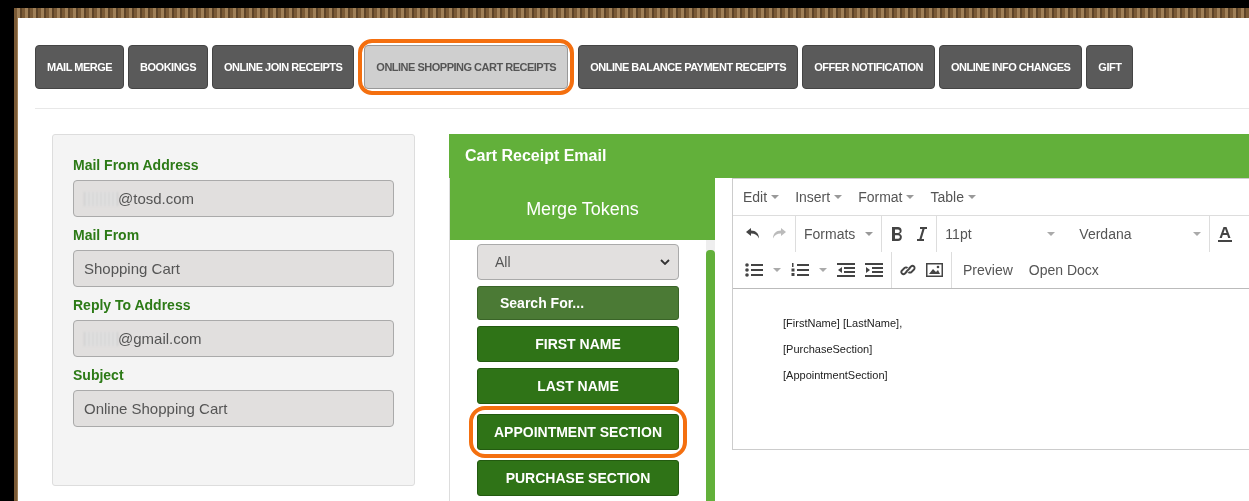 The width and height of the screenshot is (1249, 501). I want to click on tab: ONLINE BALANCE PAYMENT RECEIPTS, so click(688, 67).